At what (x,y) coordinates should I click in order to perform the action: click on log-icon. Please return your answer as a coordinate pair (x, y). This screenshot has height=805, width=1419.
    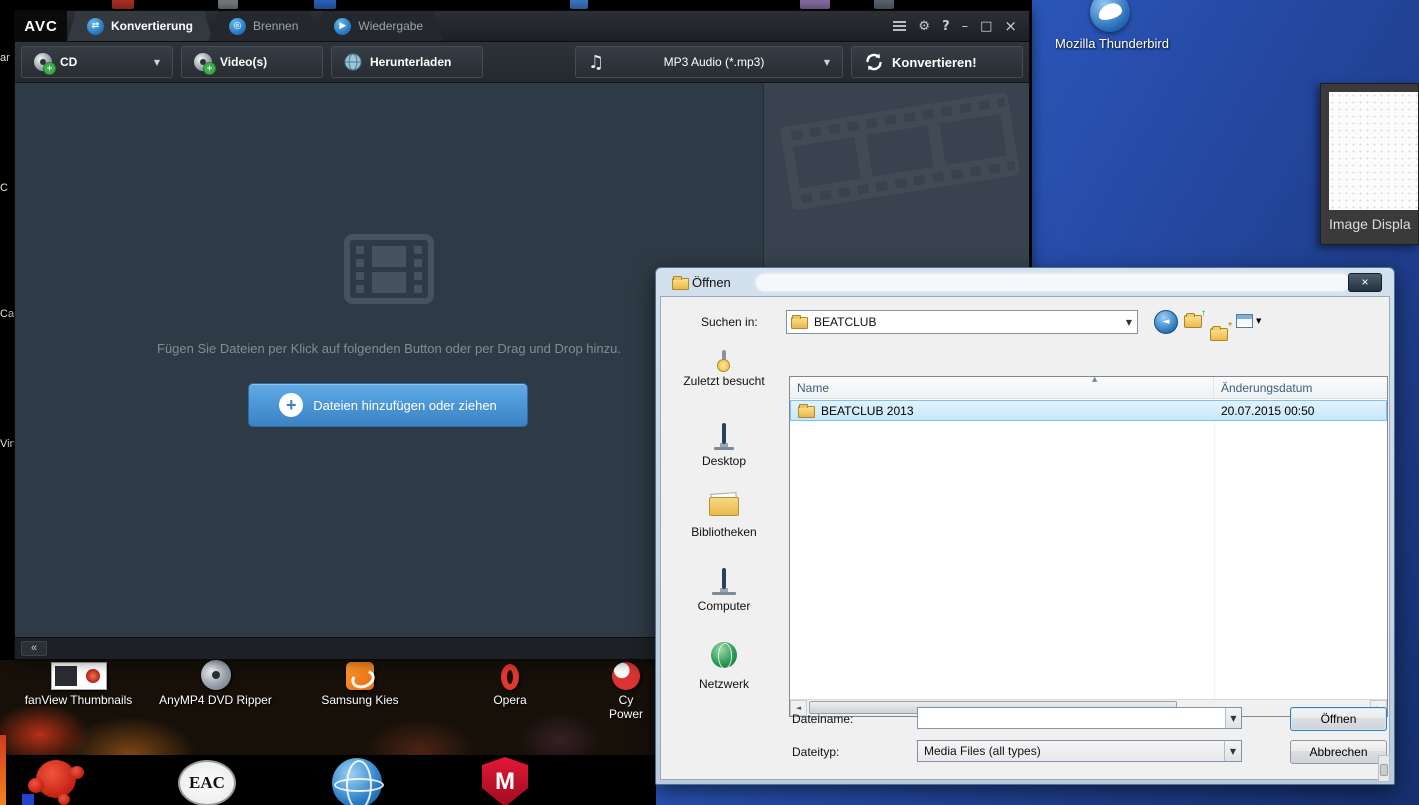
    Looking at the image, I should click on (900, 26).